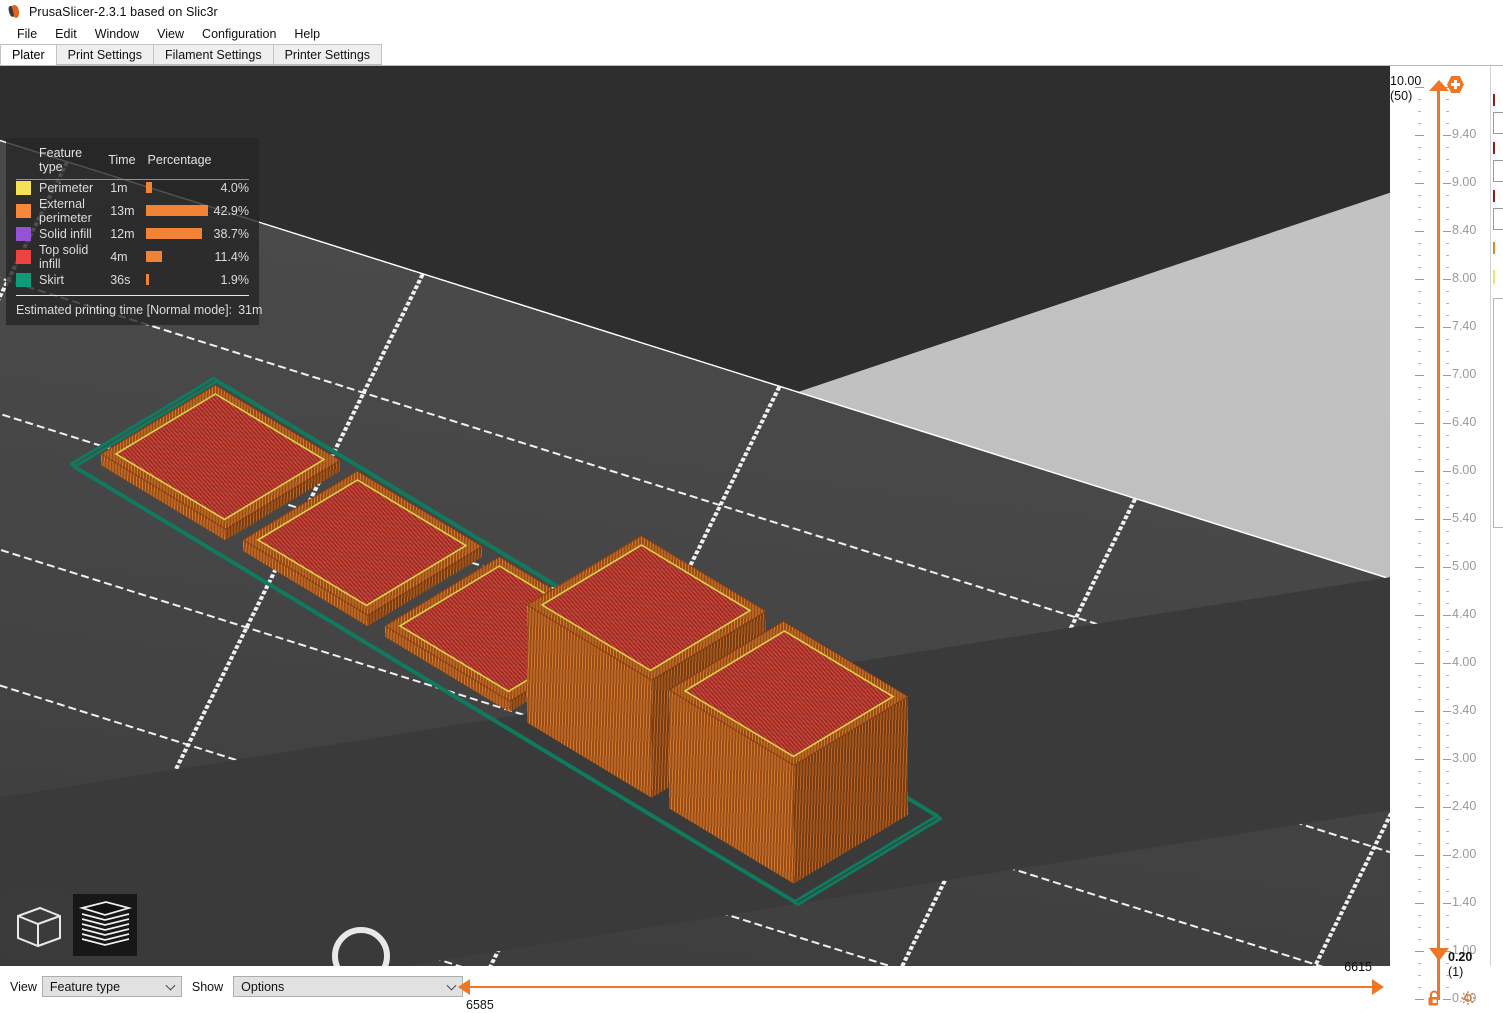  What do you see at coordinates (1450, 662) in the screenshot?
I see `layer-tick: 4.00` at bounding box center [1450, 662].